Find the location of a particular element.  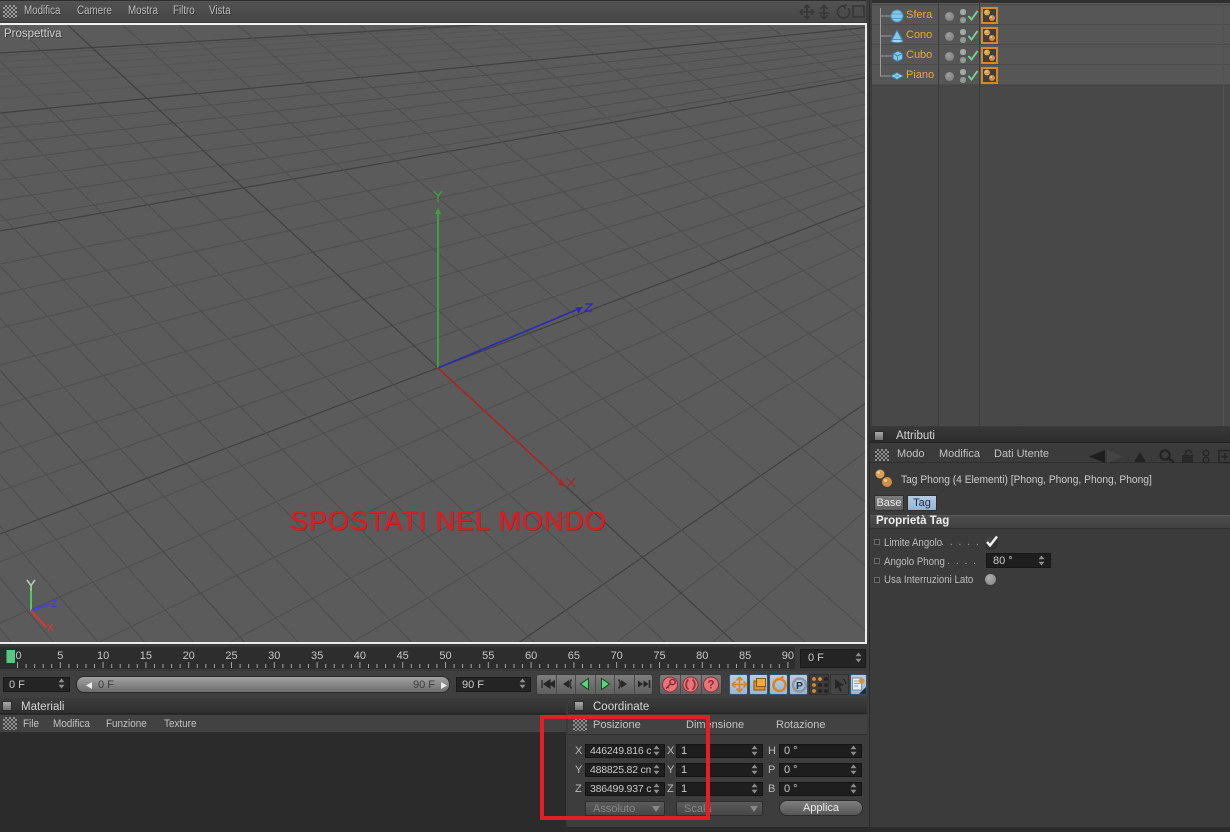

svg-text: 5 is located at coordinates (60, 656).